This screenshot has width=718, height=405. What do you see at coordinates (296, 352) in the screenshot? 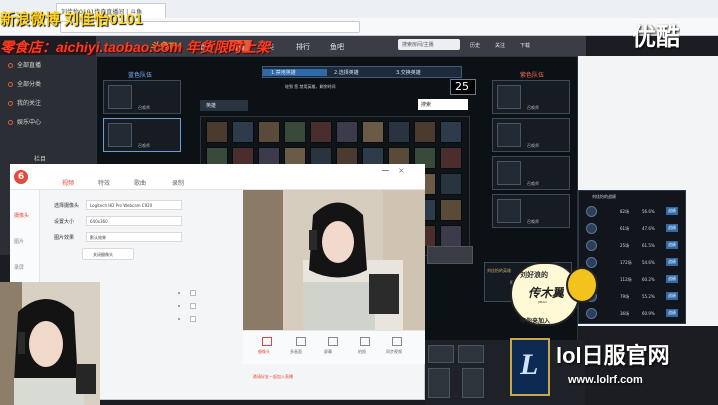
I see `tool-multi: 多画面` at bounding box center [296, 352].